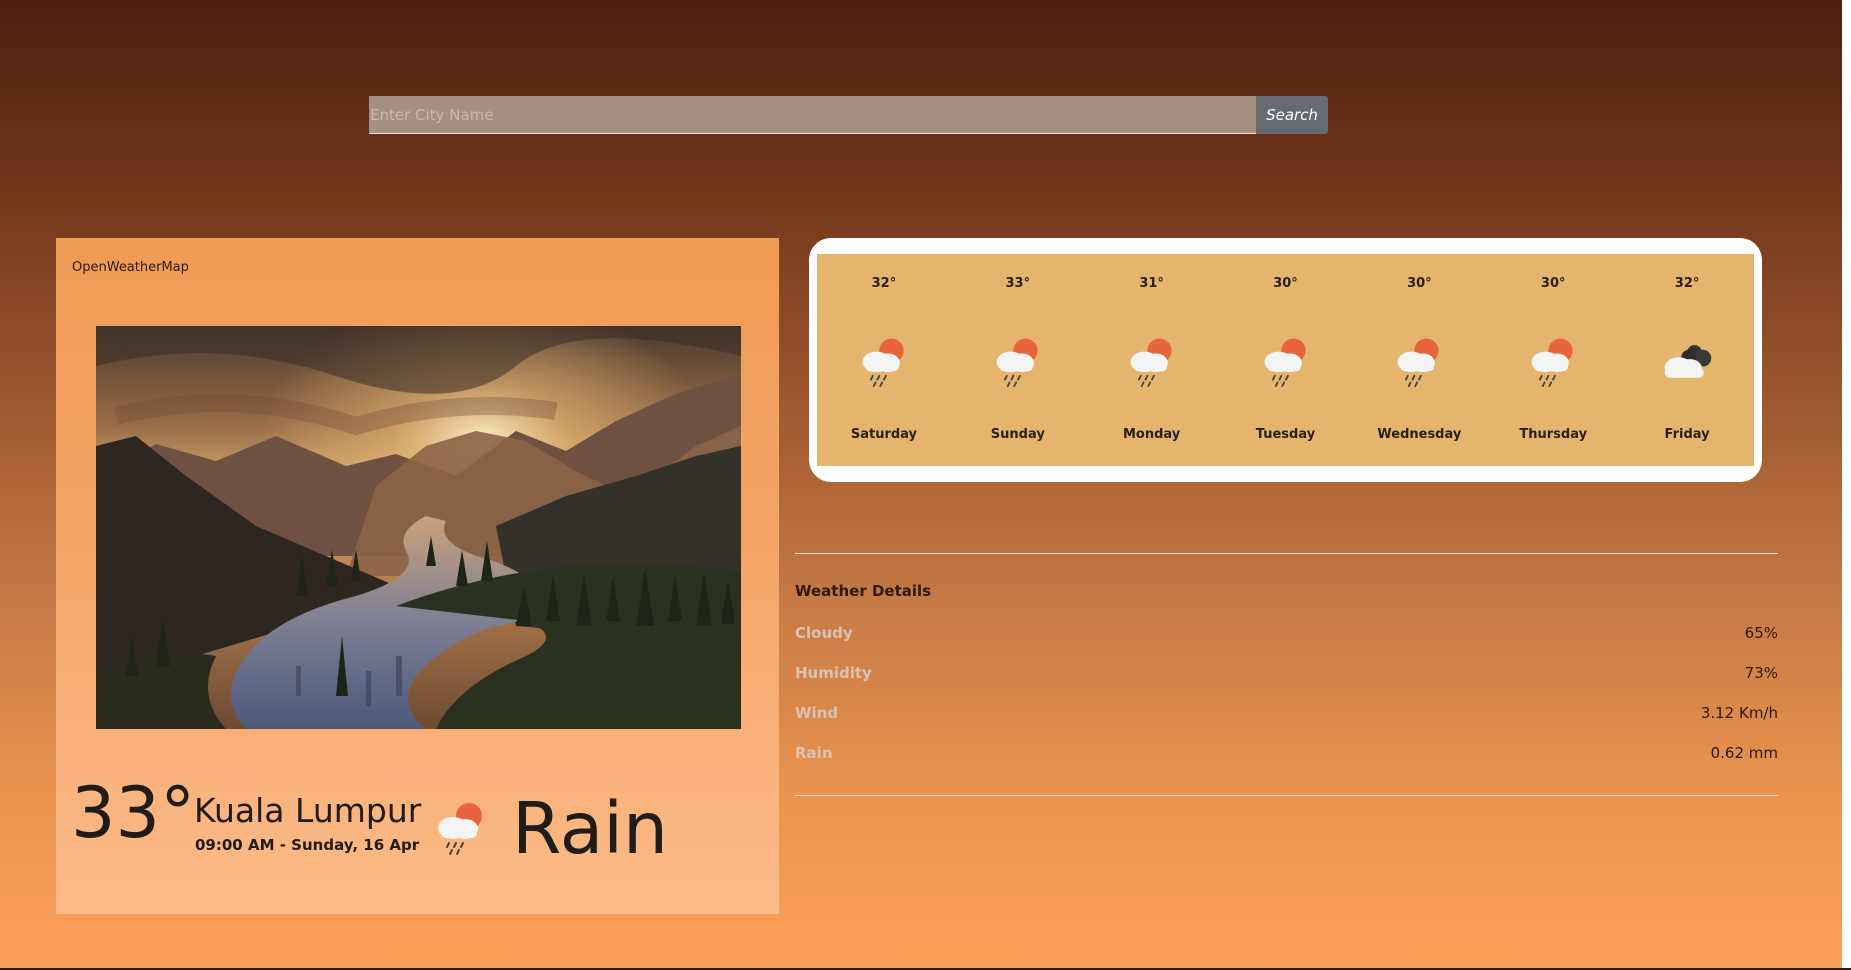  What do you see at coordinates (133, 813) in the screenshot?
I see `current-temperature: 33°` at bounding box center [133, 813].